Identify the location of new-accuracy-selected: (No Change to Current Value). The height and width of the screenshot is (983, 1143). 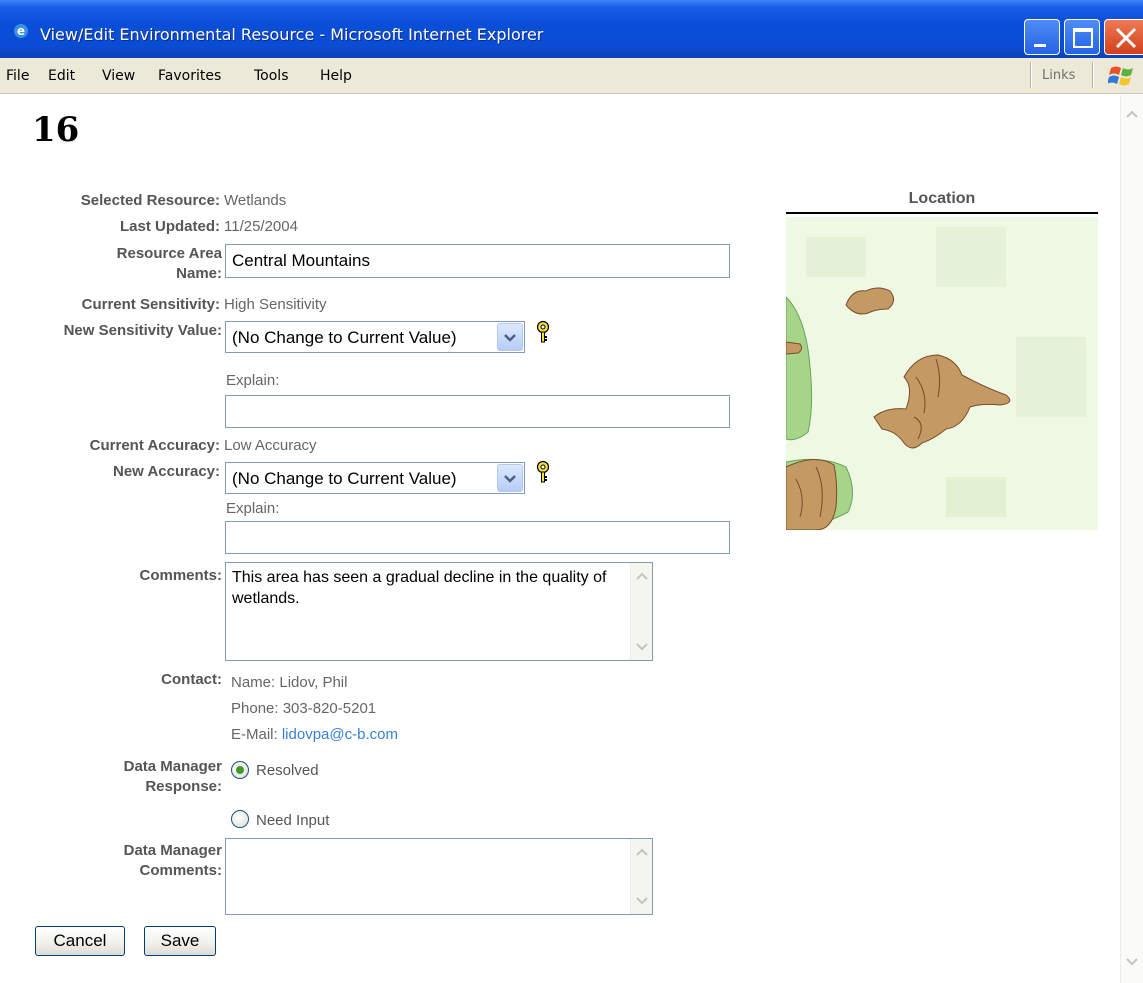
(344, 478).